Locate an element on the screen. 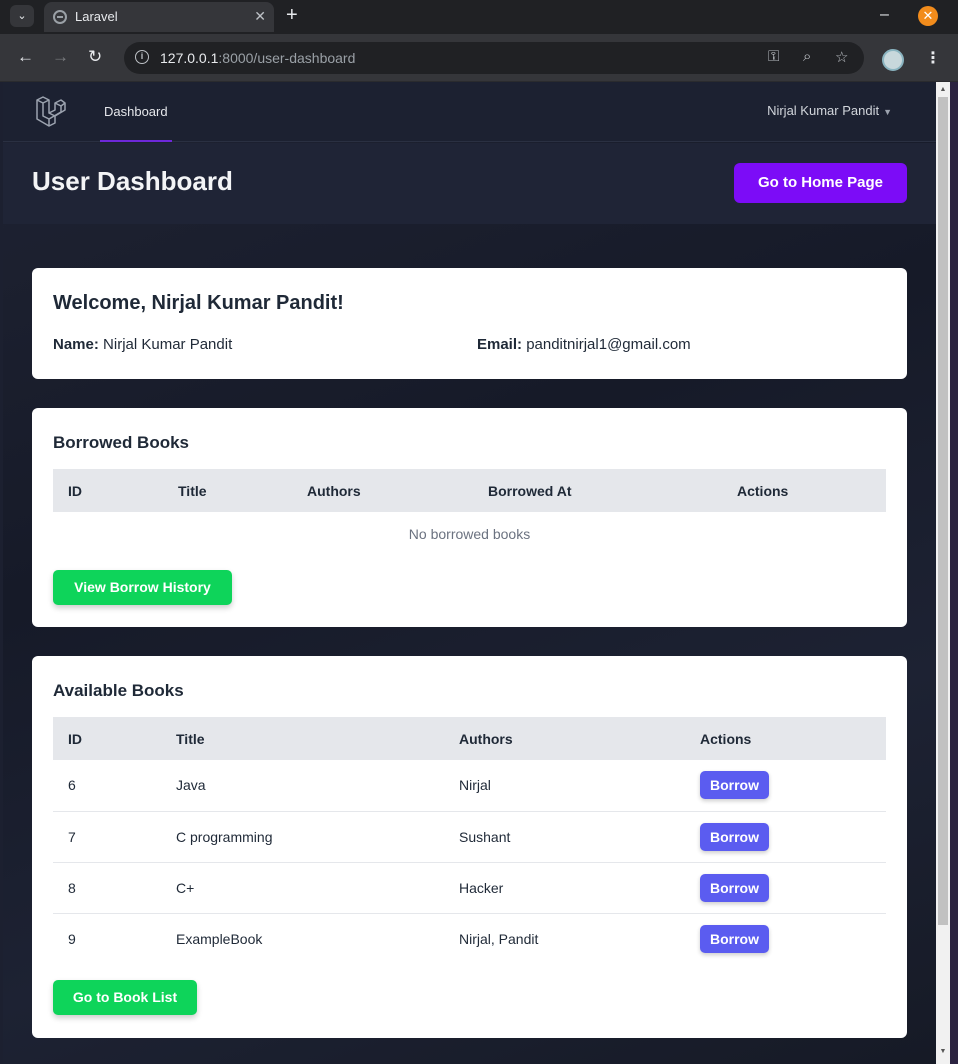 The width and height of the screenshot is (958, 1064). url-path: :8000/user-dashboard is located at coordinates (287, 58).